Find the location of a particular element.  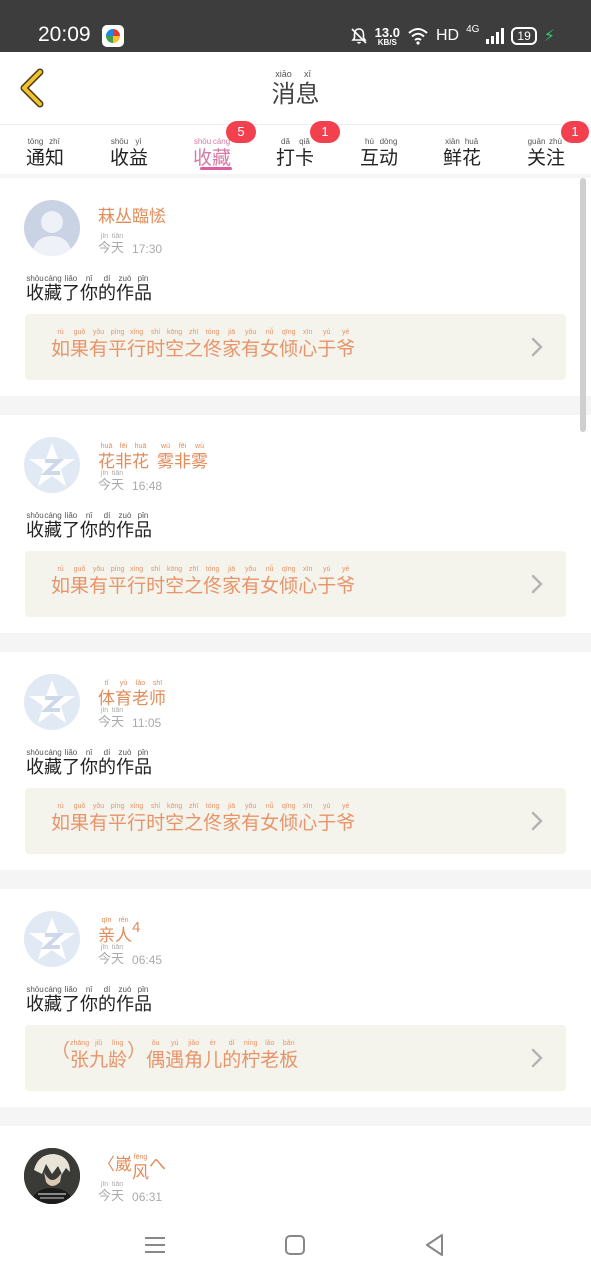

status-time: 20:09 is located at coordinates (64, 34).